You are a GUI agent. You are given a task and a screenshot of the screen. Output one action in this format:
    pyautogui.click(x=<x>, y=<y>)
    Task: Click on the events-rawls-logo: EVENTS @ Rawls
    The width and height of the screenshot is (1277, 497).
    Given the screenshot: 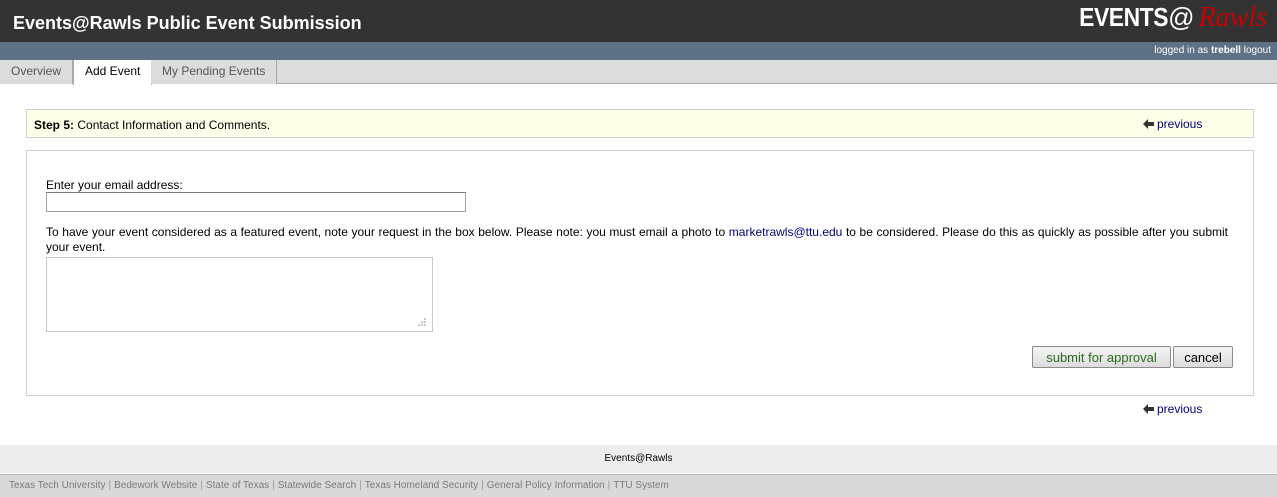 What is the action you would take?
    pyautogui.click(x=1167, y=19)
    